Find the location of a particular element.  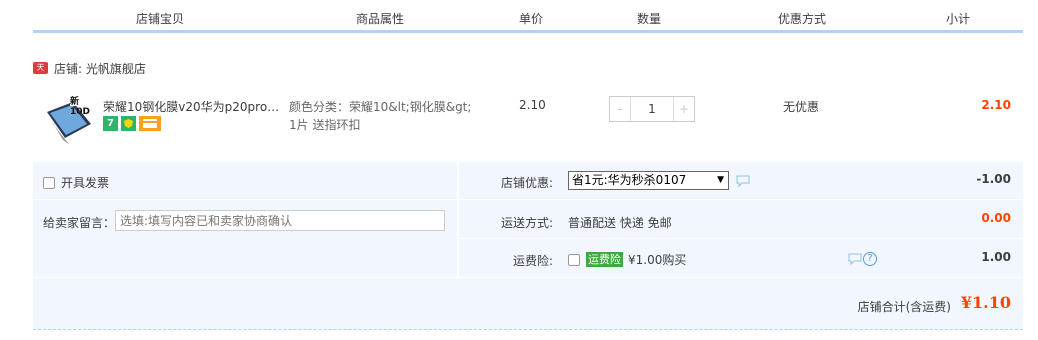

product-title-link: 荣耀10钢化膜v20华为p20pro水凝膜 is located at coordinates (192, 106).